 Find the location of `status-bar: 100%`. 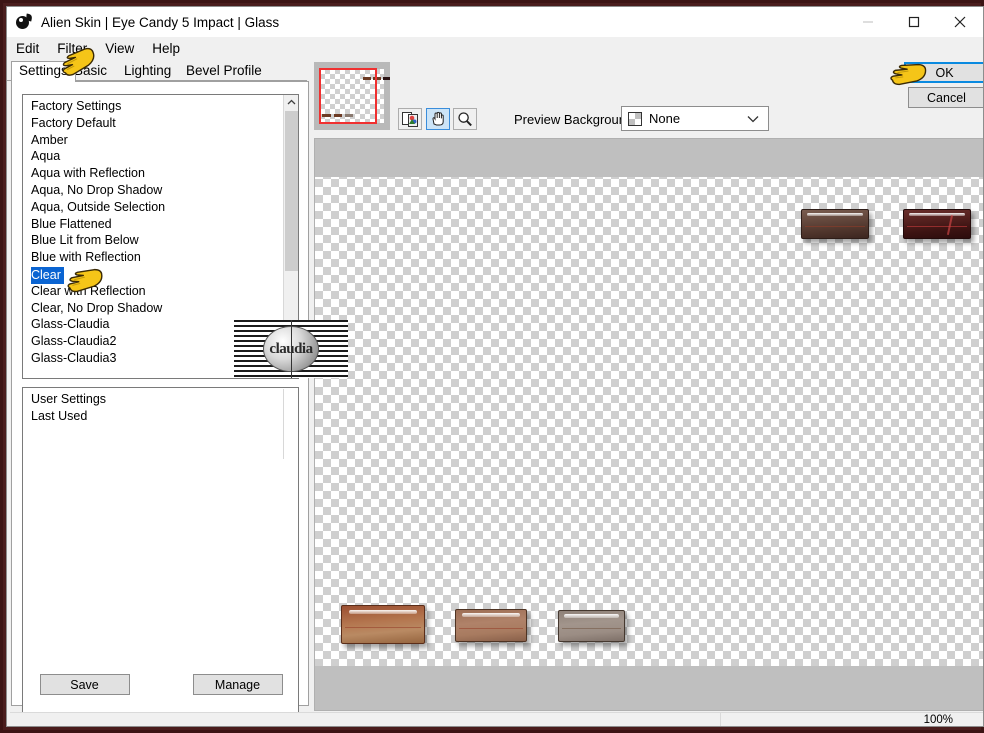

status-bar: 100% is located at coordinates (851, 719).